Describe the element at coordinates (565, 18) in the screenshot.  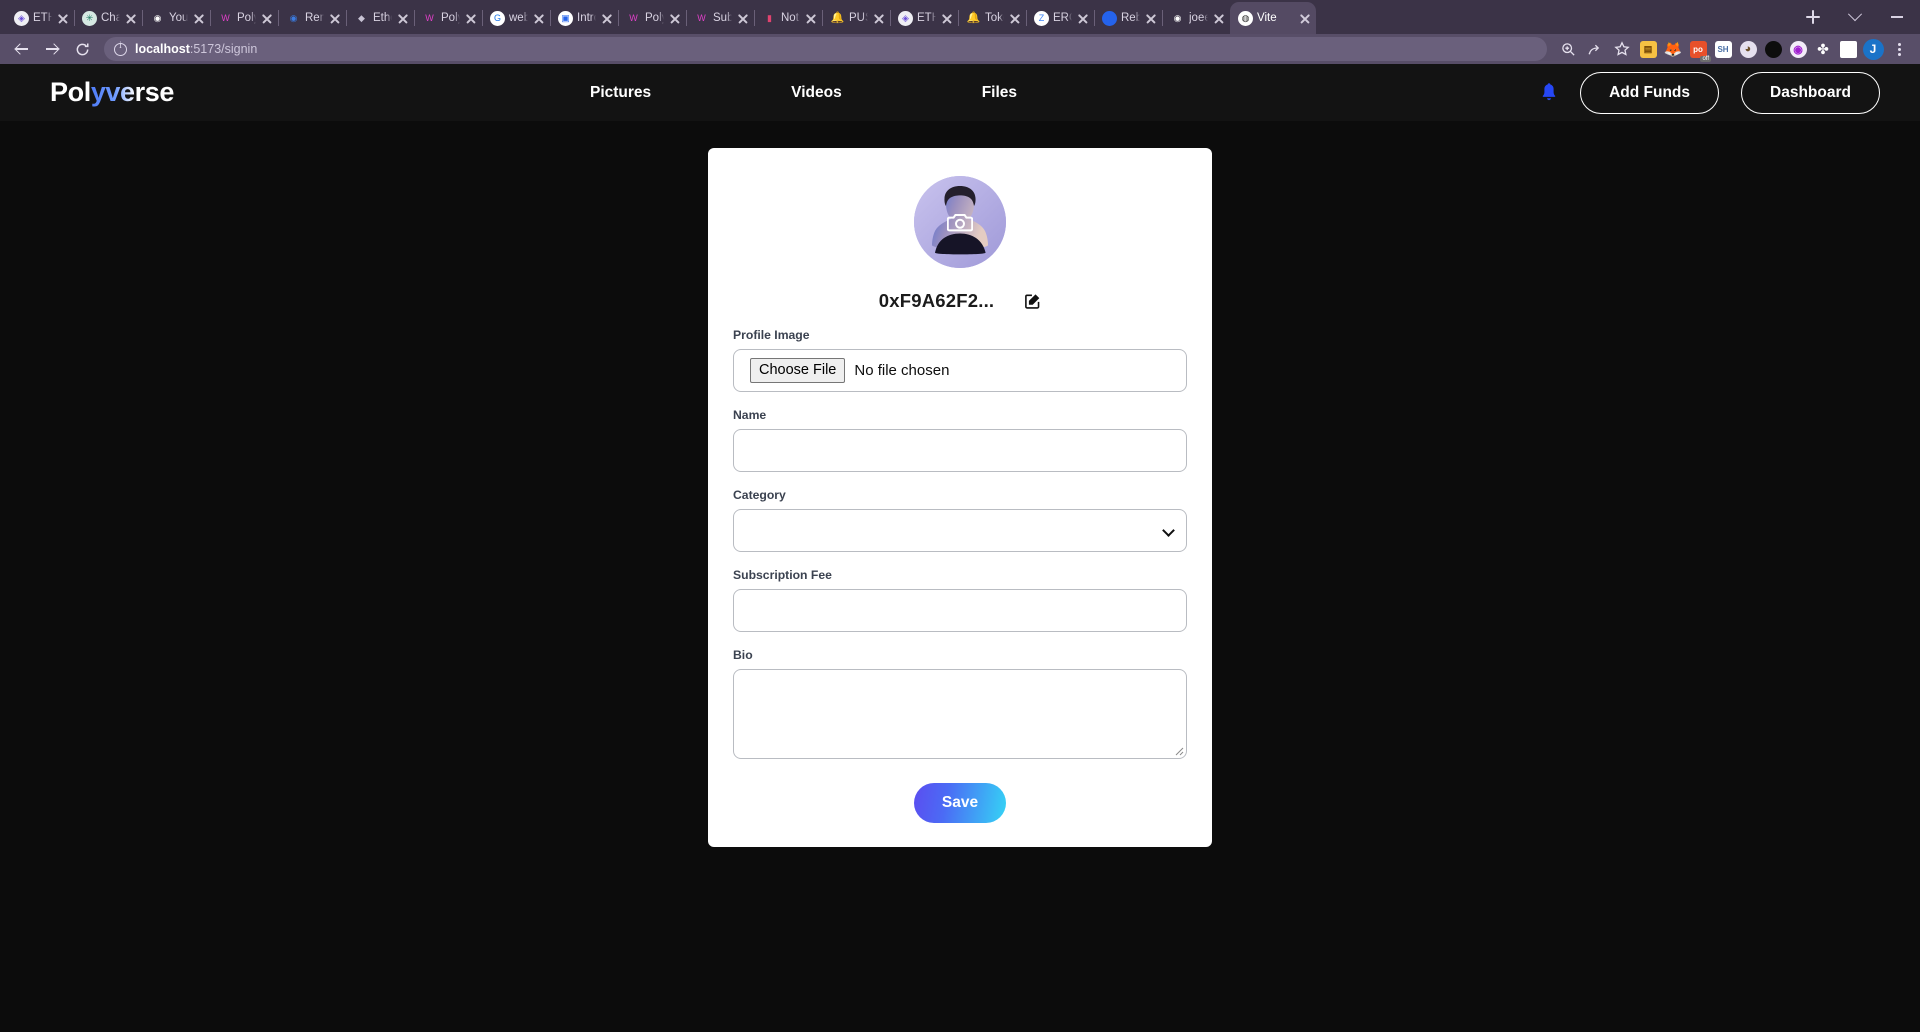
I see `video-icon: ▣` at that location.